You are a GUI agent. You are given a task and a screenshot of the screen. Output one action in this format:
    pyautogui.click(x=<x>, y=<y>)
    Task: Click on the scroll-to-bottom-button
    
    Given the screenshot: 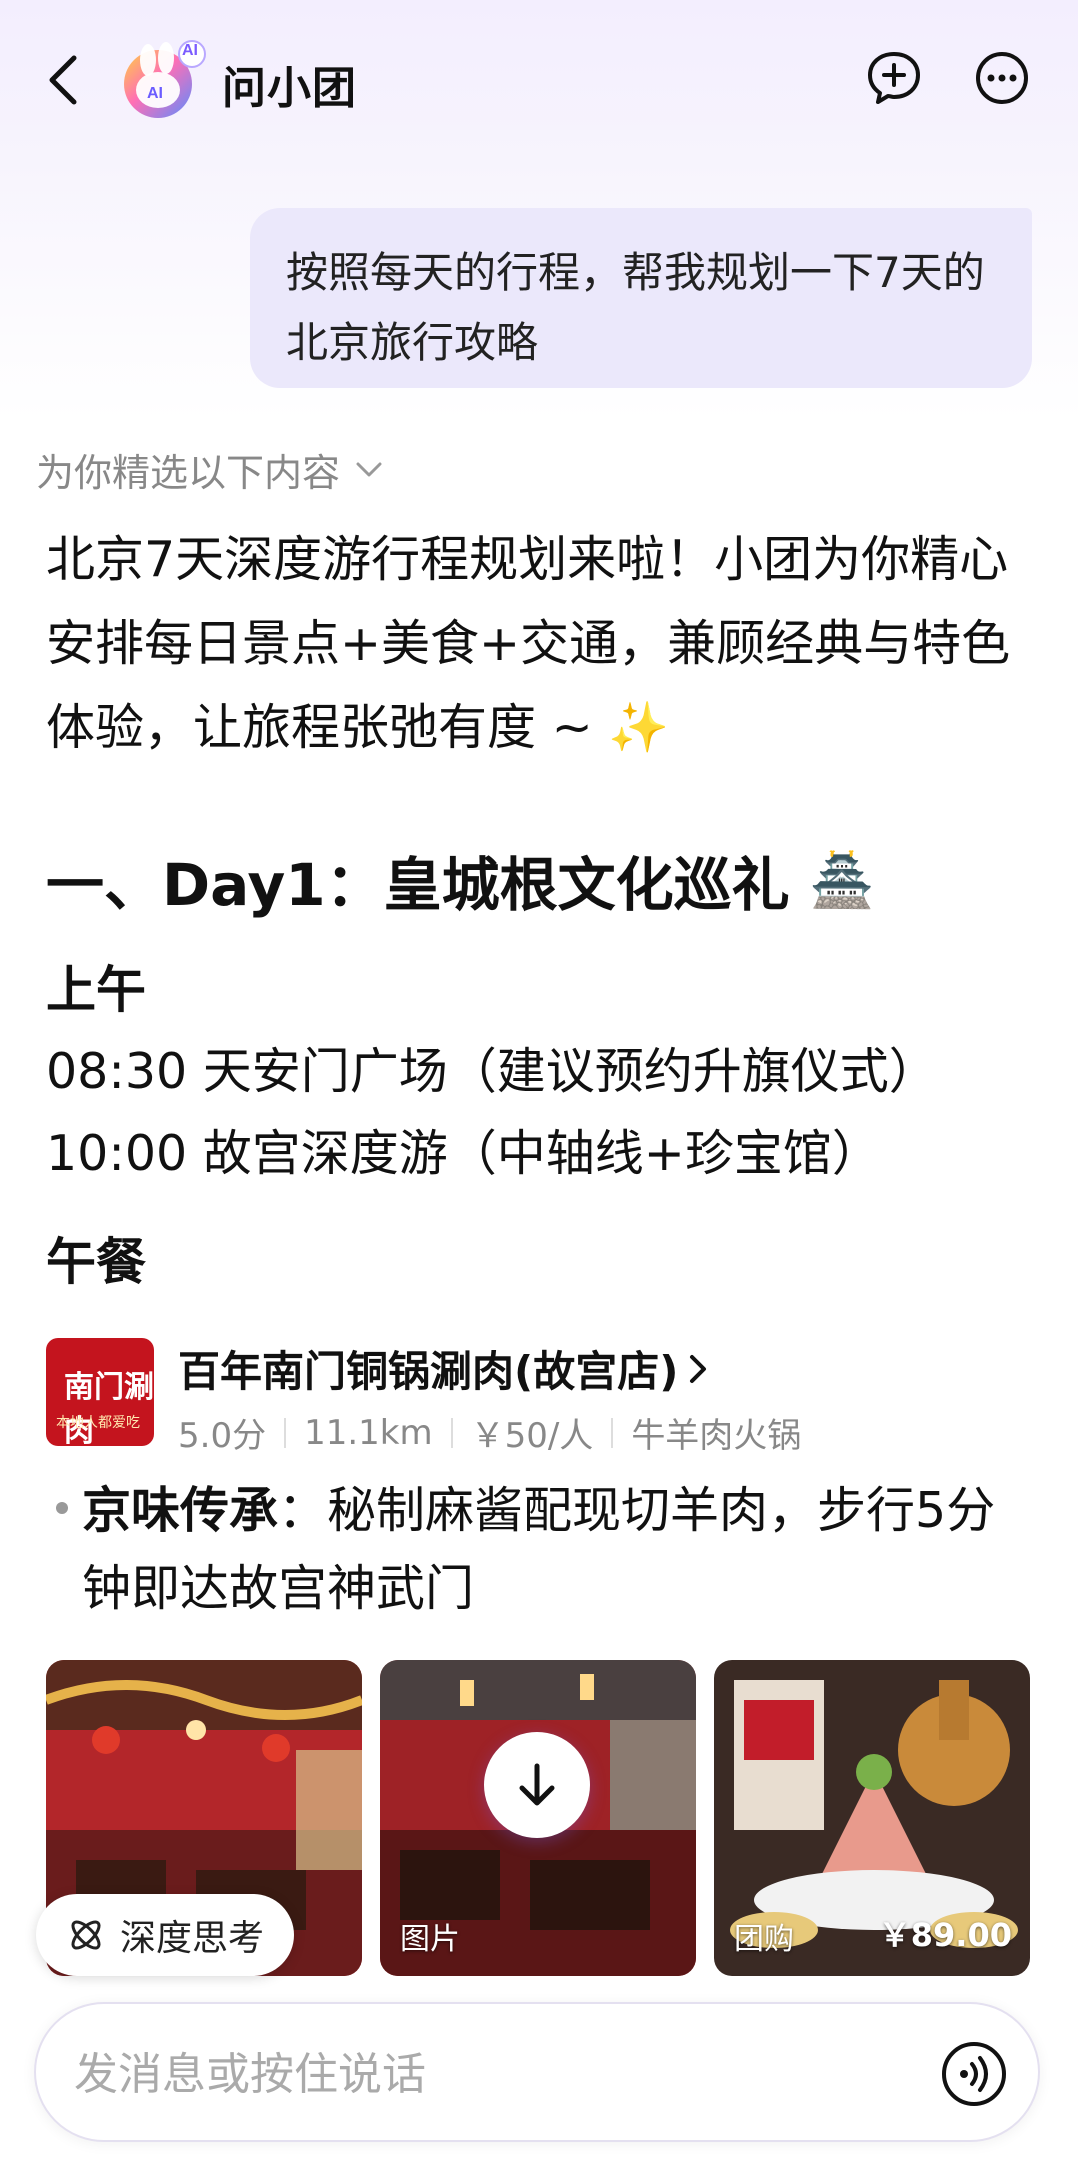 What is the action you would take?
    pyautogui.click(x=537, y=1785)
    